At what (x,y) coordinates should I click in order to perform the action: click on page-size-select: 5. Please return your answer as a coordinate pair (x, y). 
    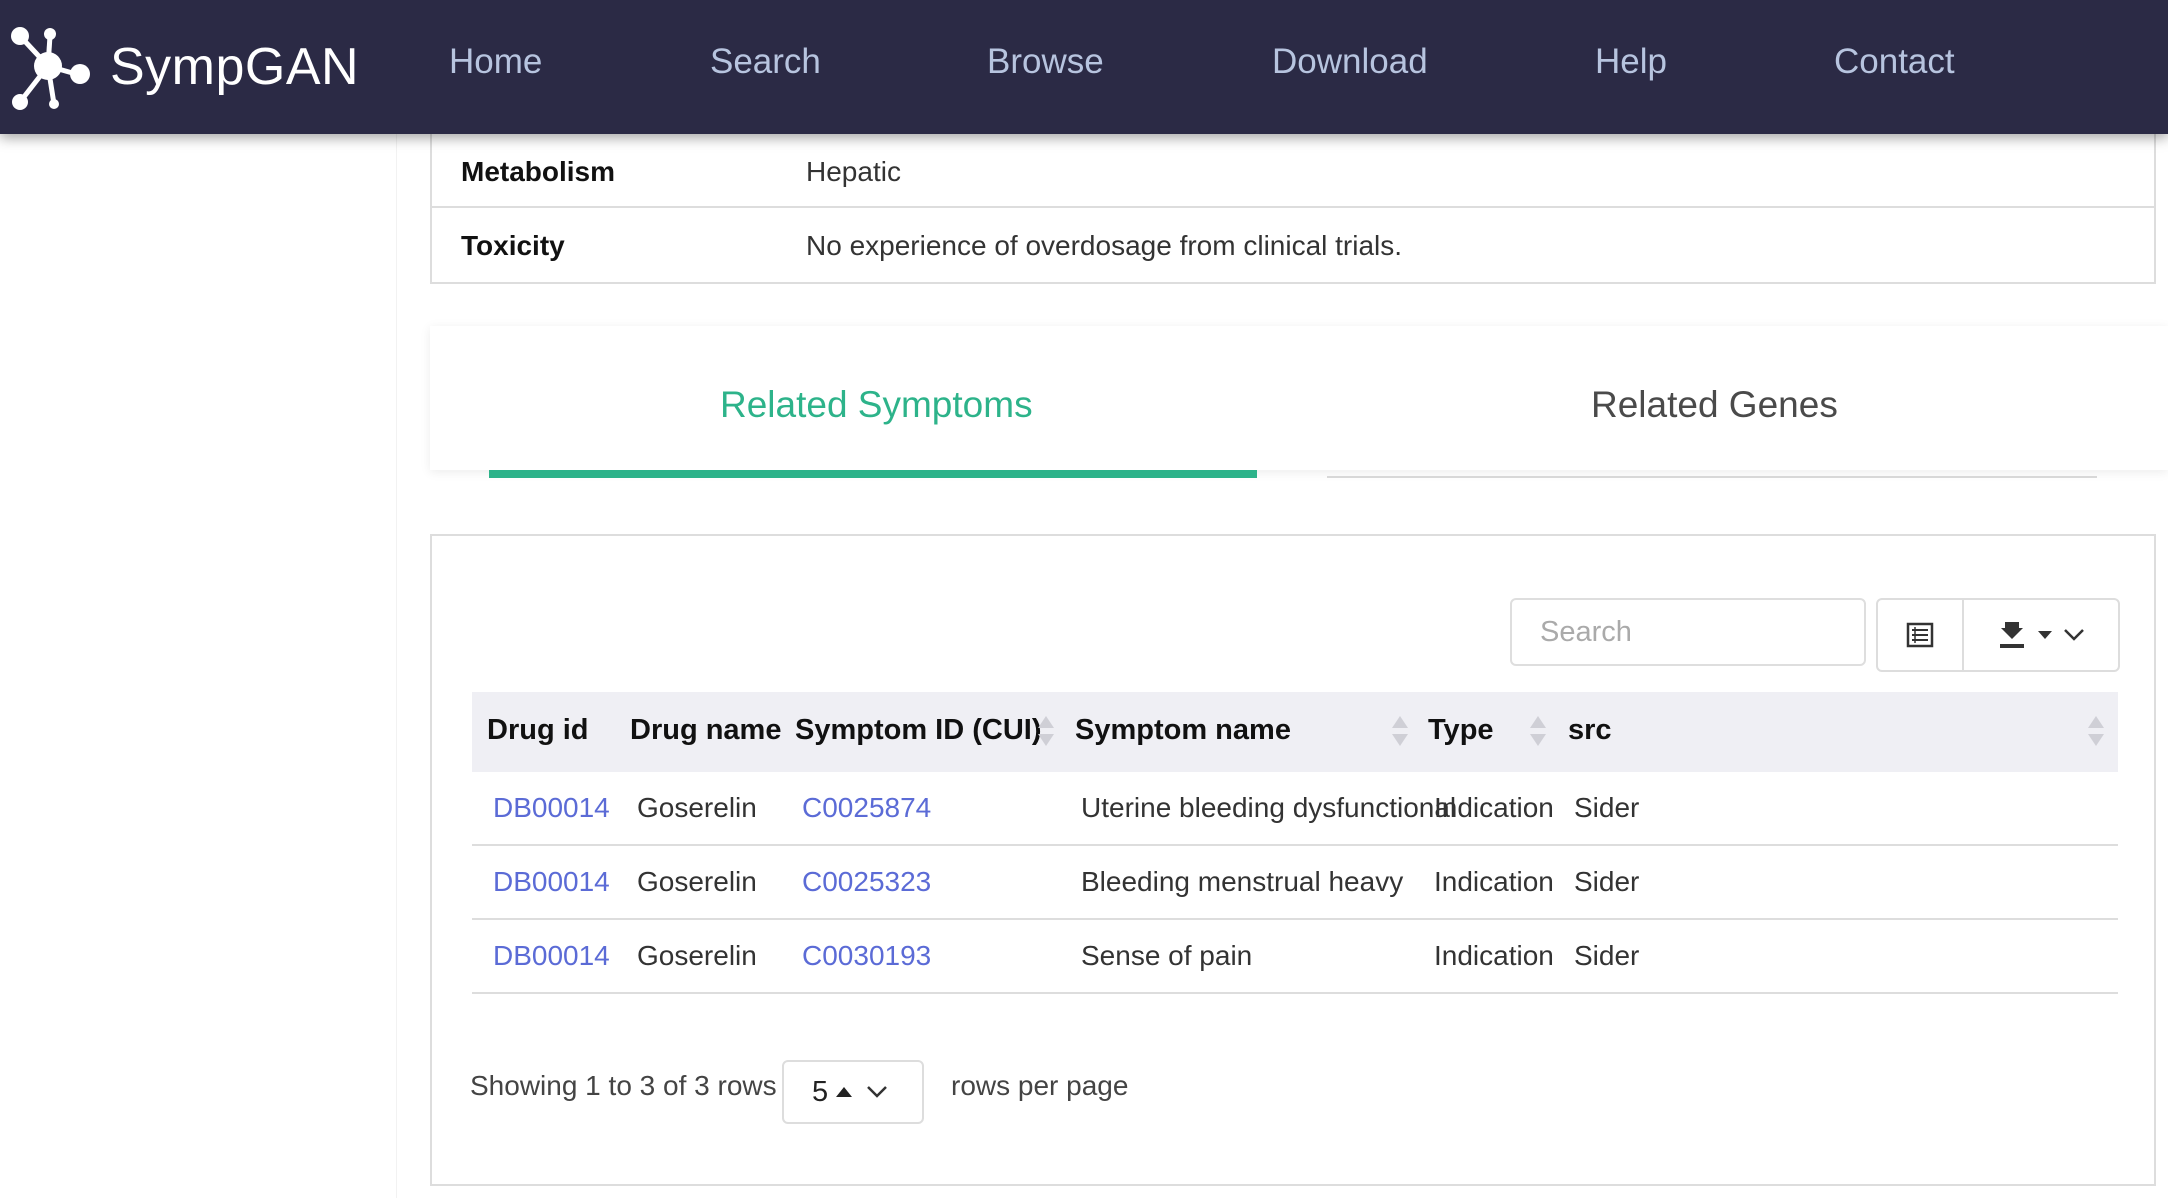
    Looking at the image, I should click on (853, 1092).